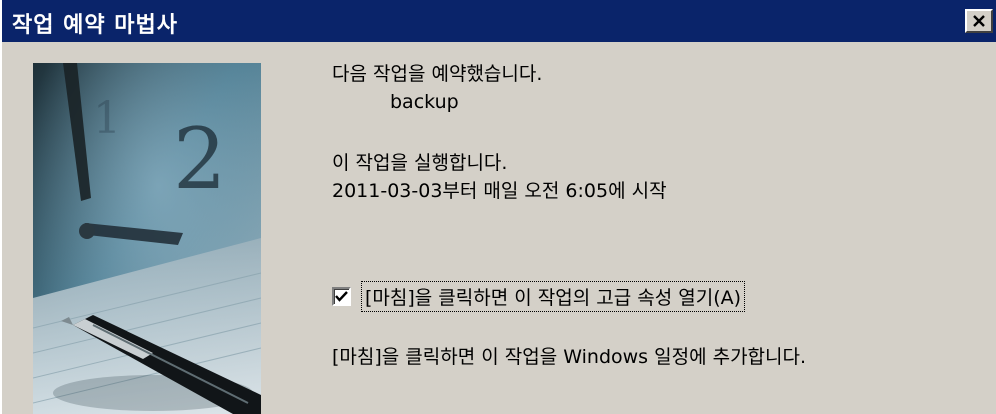  I want to click on close-icon, so click(979, 21).